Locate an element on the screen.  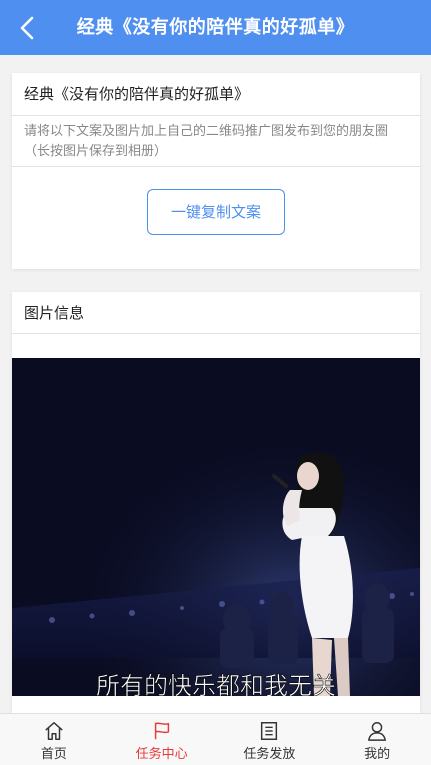
tab-mine-label: 我的 is located at coordinates (377, 754).